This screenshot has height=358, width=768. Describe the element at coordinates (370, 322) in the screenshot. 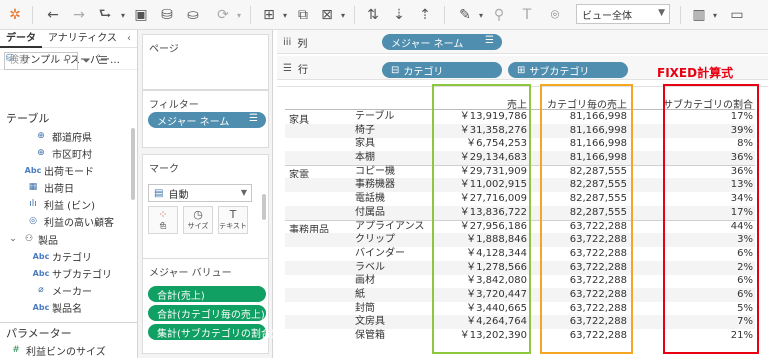

I see `subcategory-cell: 文房具` at that location.